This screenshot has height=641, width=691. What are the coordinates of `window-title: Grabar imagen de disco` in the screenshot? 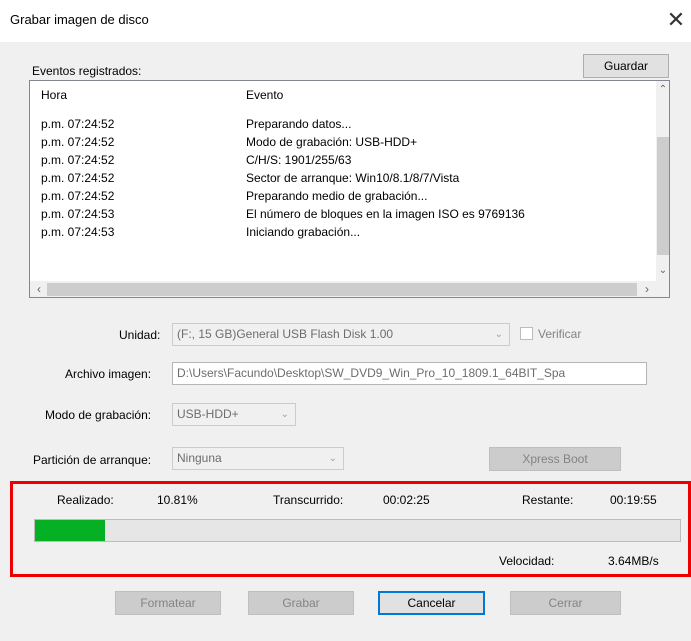 It's located at (79, 19).